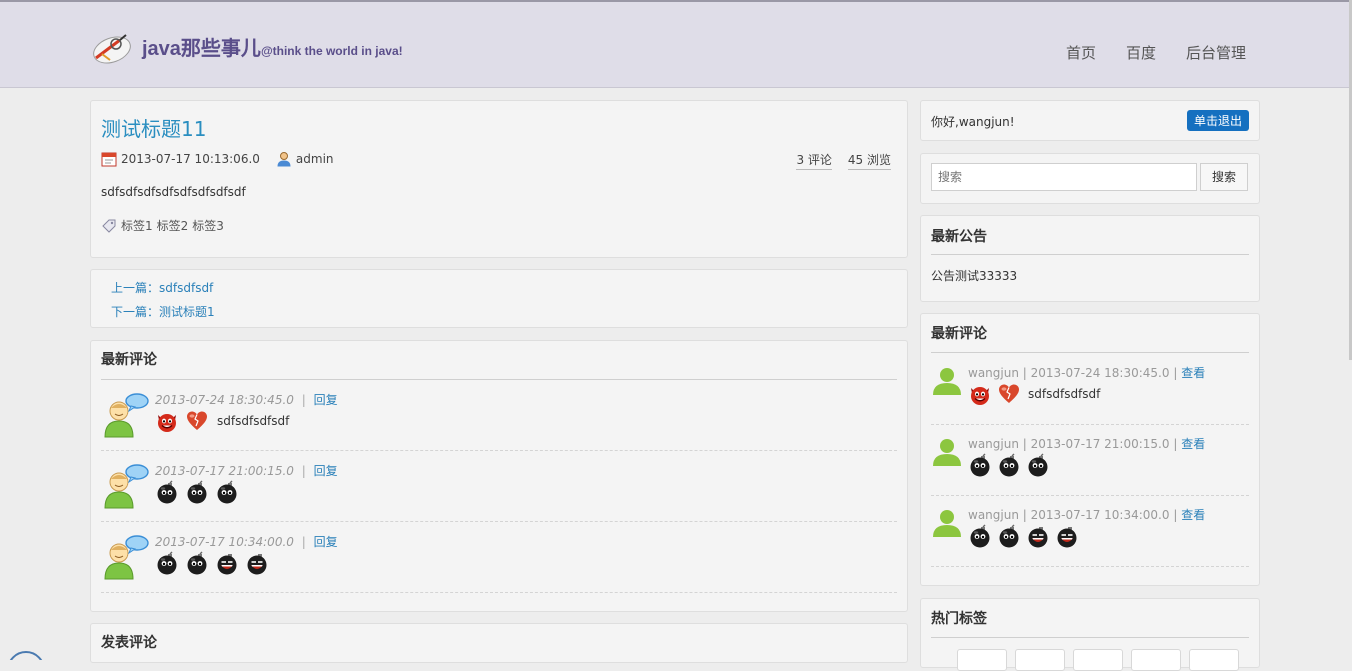  Describe the element at coordinates (1090, 338) in the screenshot. I see `recent-comments-title: 最新评论` at that location.